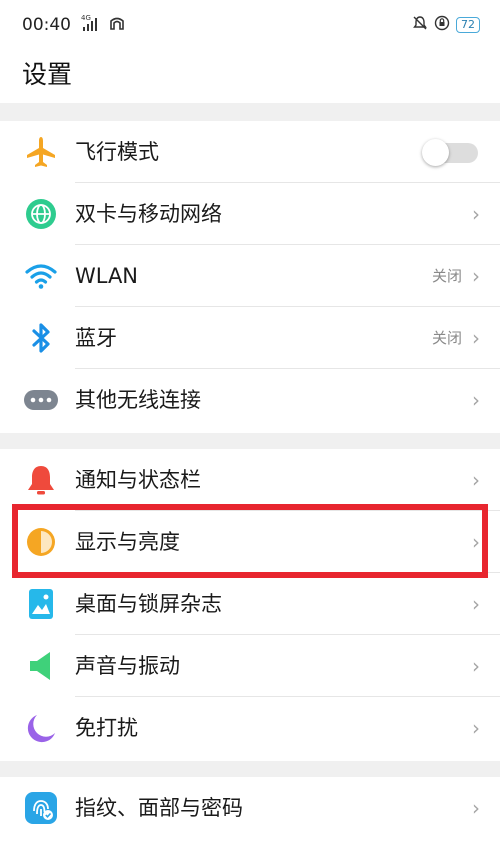  What do you see at coordinates (250, 542) in the screenshot?
I see `setting-display-brightness: 显示与亮度 ›` at bounding box center [250, 542].